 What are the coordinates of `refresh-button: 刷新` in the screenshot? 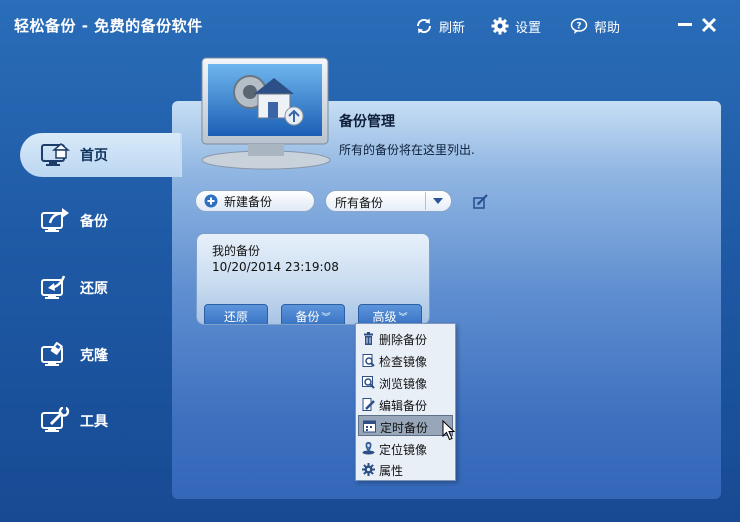 It's located at (440, 26).